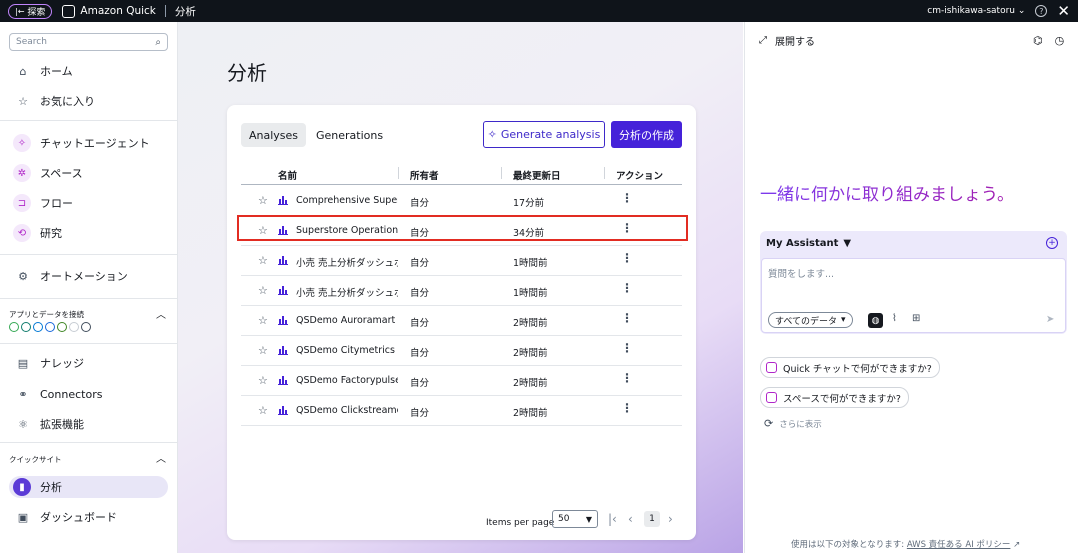 The image size is (1078, 553). I want to click on generate-analysis-button: ✧ Generate analysis, so click(544, 134).